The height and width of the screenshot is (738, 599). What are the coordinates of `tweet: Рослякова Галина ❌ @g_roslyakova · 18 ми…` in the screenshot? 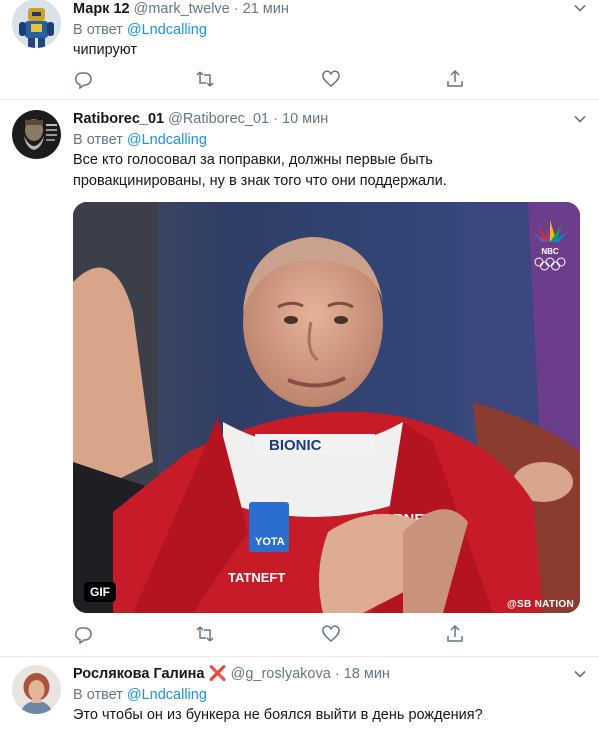 It's located at (299, 697).